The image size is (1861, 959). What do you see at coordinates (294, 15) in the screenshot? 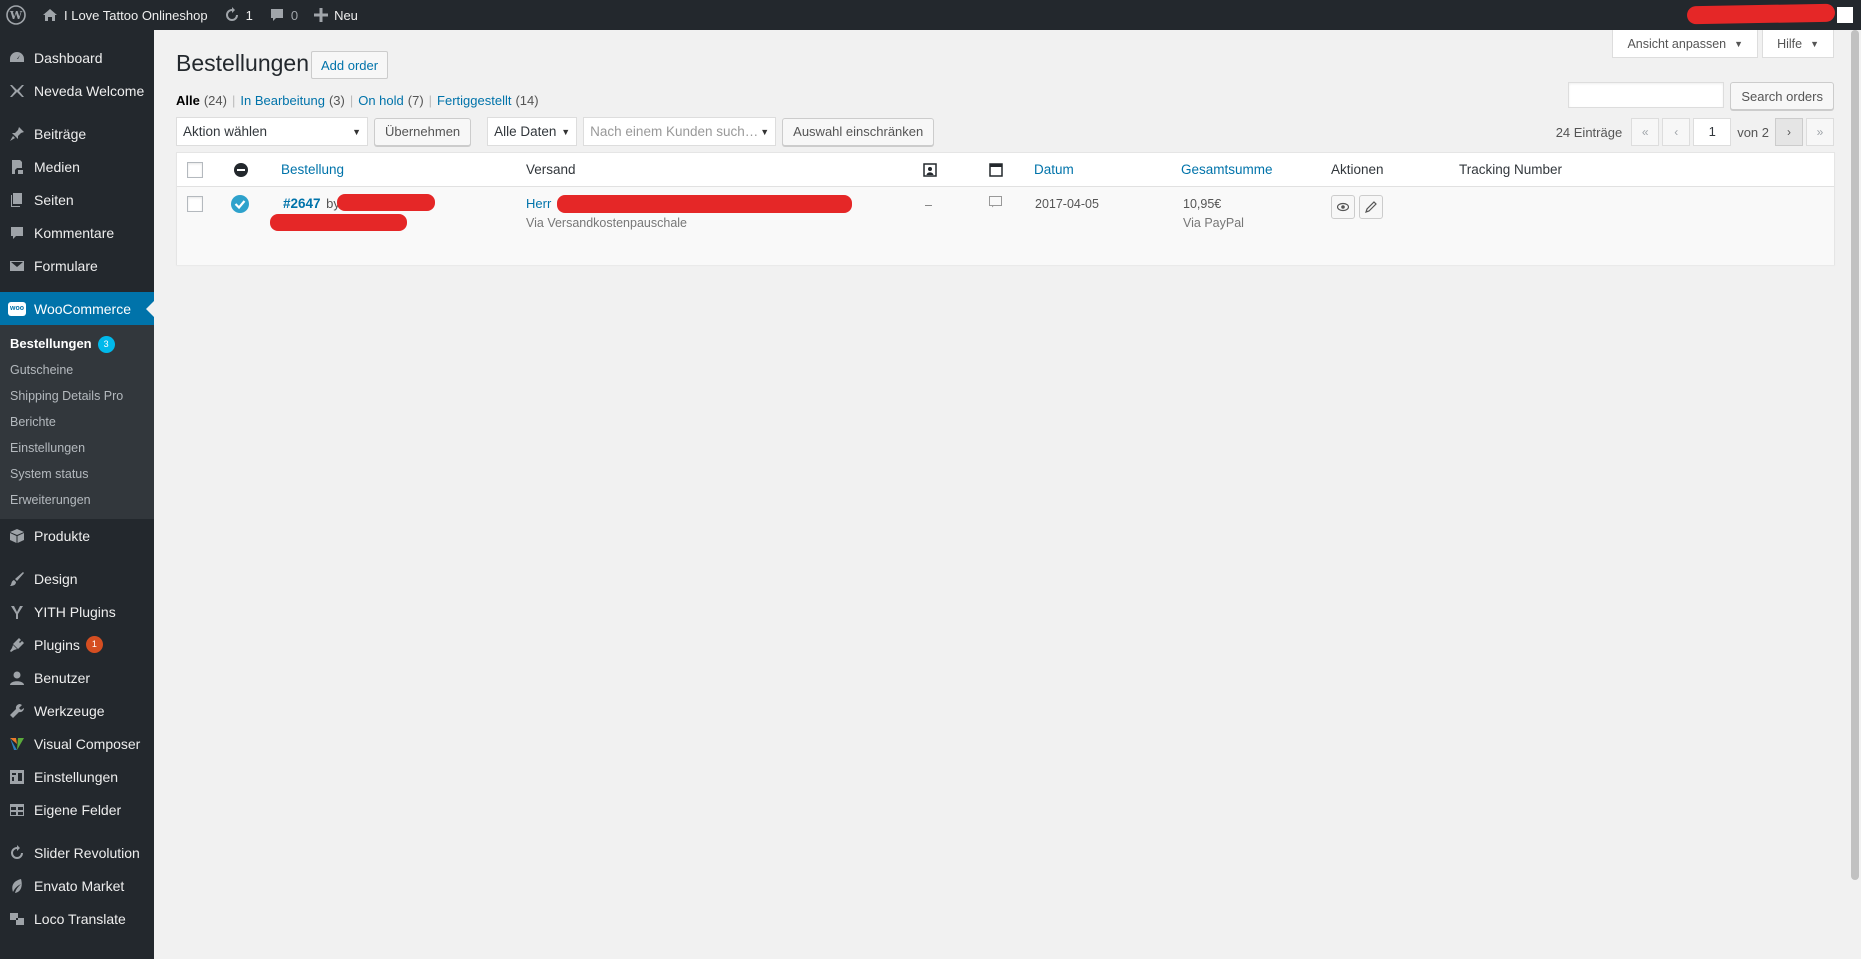
I see `comments-count: 0` at bounding box center [294, 15].